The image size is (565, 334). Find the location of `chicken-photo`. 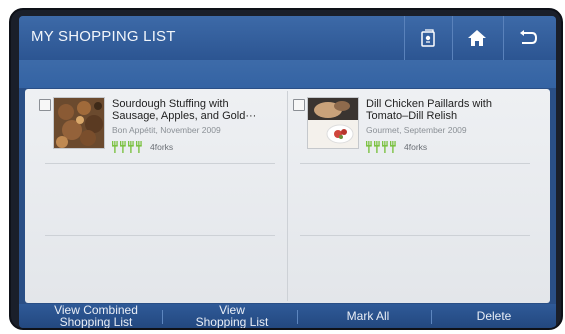

chicken-photo is located at coordinates (333, 123).